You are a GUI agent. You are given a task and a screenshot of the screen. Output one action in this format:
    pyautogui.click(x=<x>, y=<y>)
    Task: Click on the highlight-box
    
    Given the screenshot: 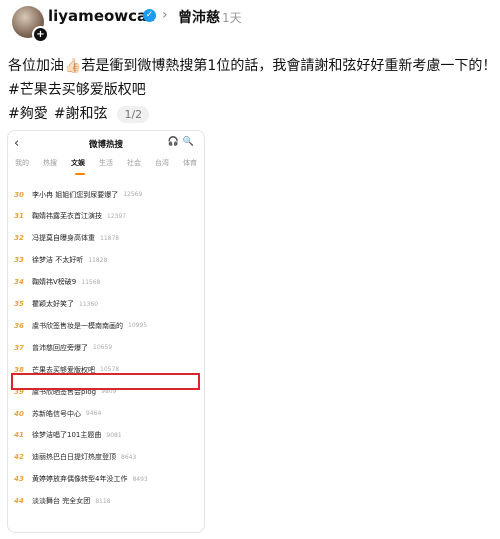 What is the action you would take?
    pyautogui.click(x=105, y=381)
    